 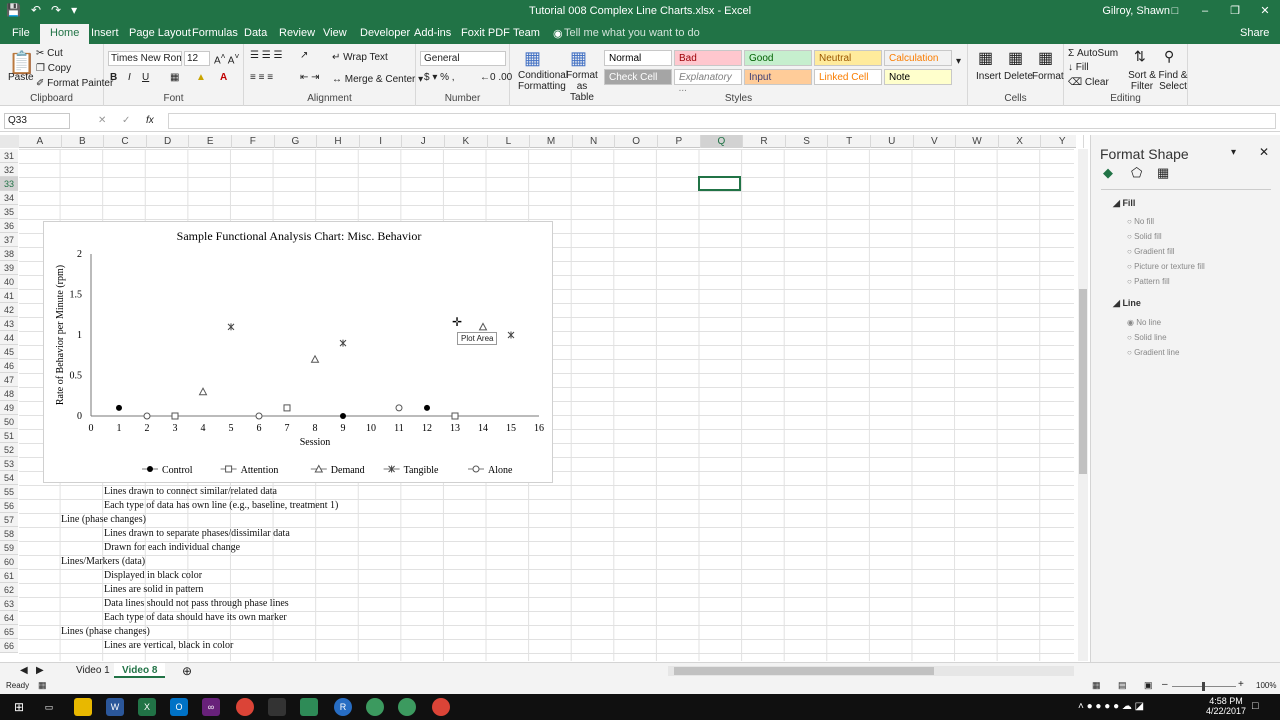 I want to click on row-header: 63, so click(x=9, y=604).